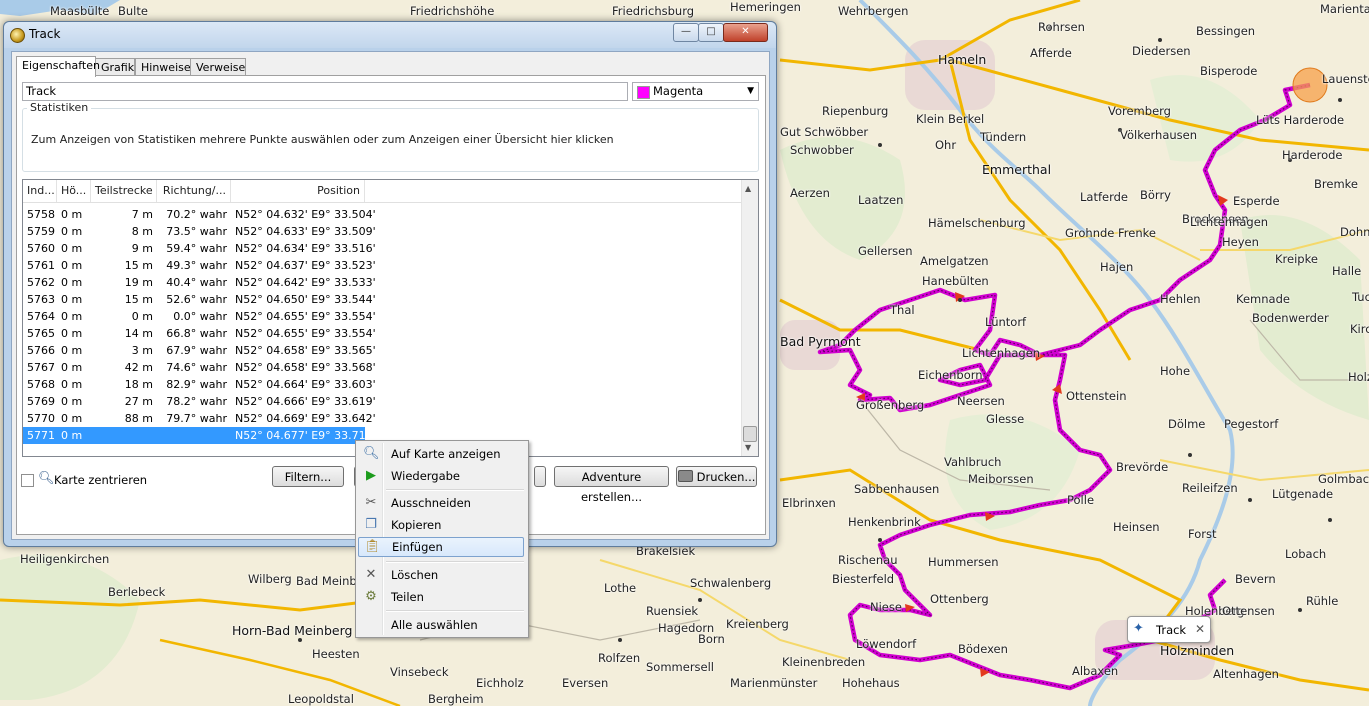 The width and height of the screenshot is (1369, 706). Describe the element at coordinates (124, 191) in the screenshot. I see `column-header-segment: Teilstrecke` at that location.